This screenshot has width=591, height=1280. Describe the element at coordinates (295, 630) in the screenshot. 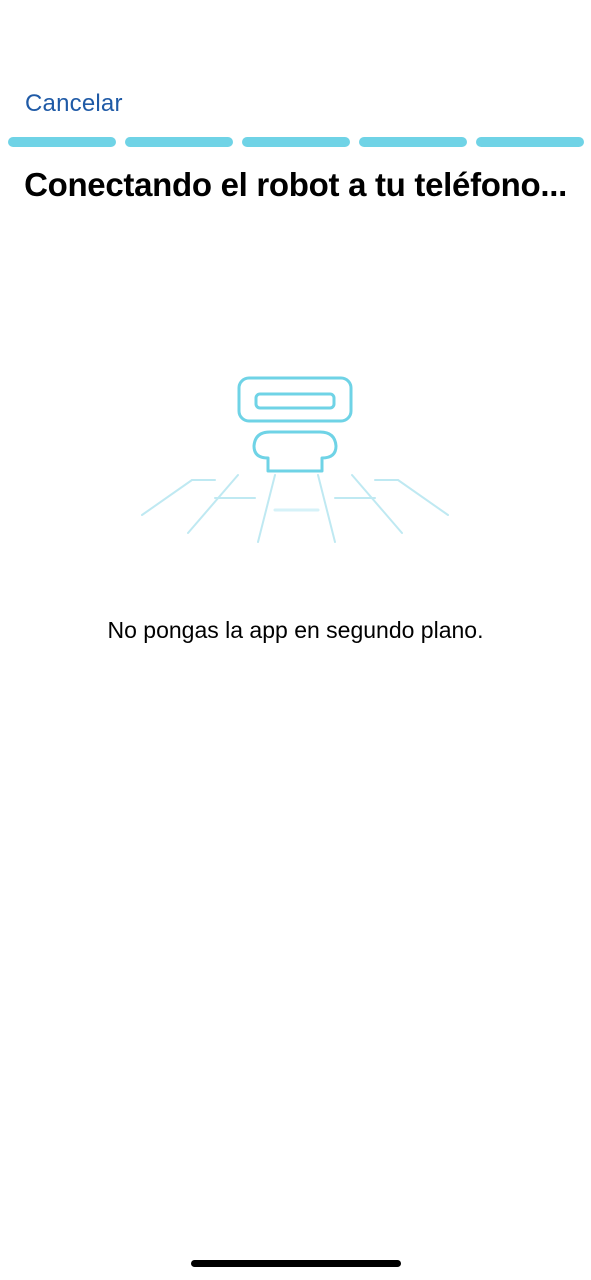

I see `background-warning-text: No pongas la app en segundo plano.` at that location.